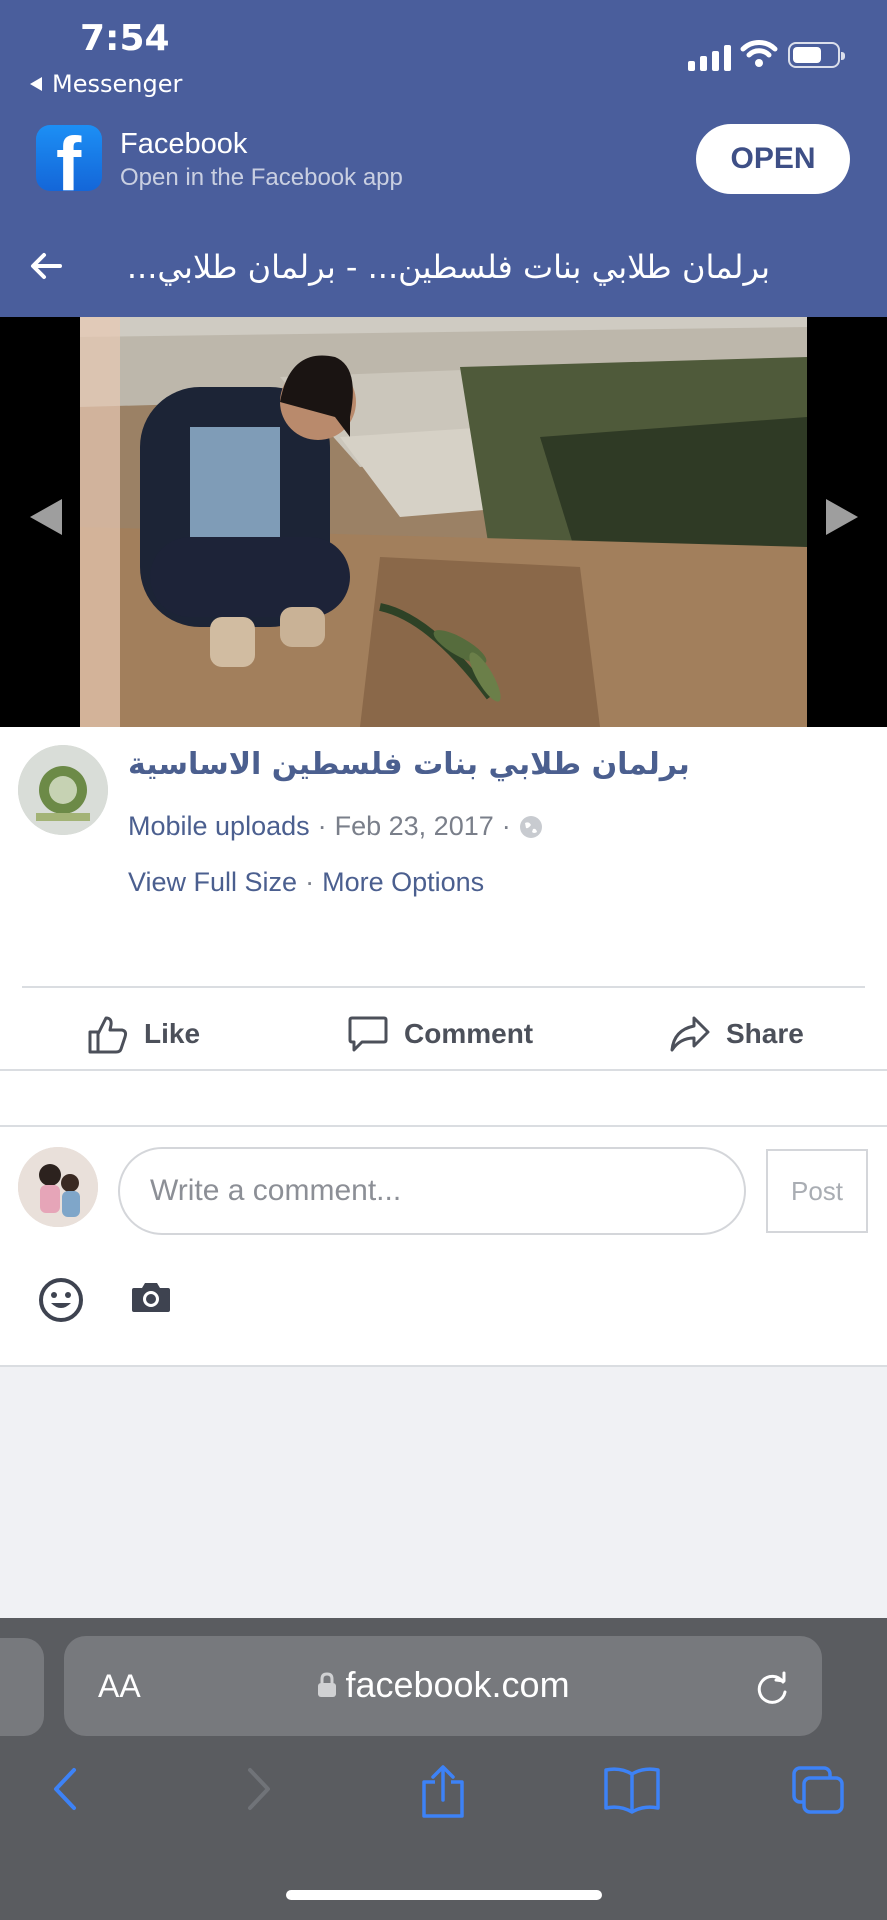 The height and width of the screenshot is (1920, 887). Describe the element at coordinates (143, 1034) in the screenshot. I see `like-button: Like` at that location.